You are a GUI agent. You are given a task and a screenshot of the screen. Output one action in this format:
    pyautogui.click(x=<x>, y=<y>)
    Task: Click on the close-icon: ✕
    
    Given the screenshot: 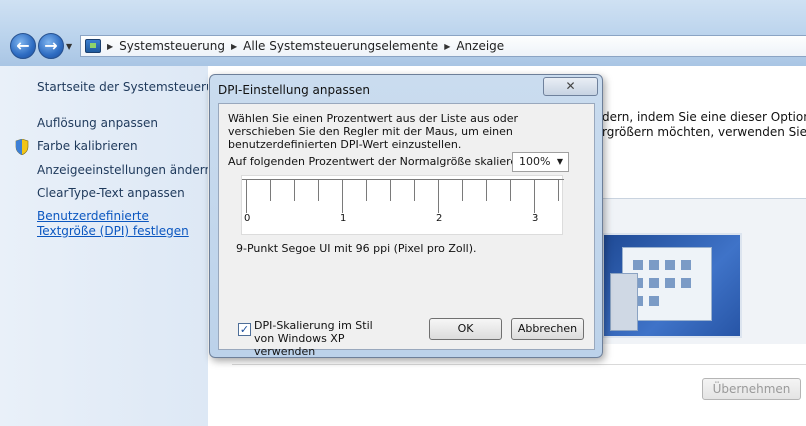 What is the action you would take?
    pyautogui.click(x=570, y=86)
    